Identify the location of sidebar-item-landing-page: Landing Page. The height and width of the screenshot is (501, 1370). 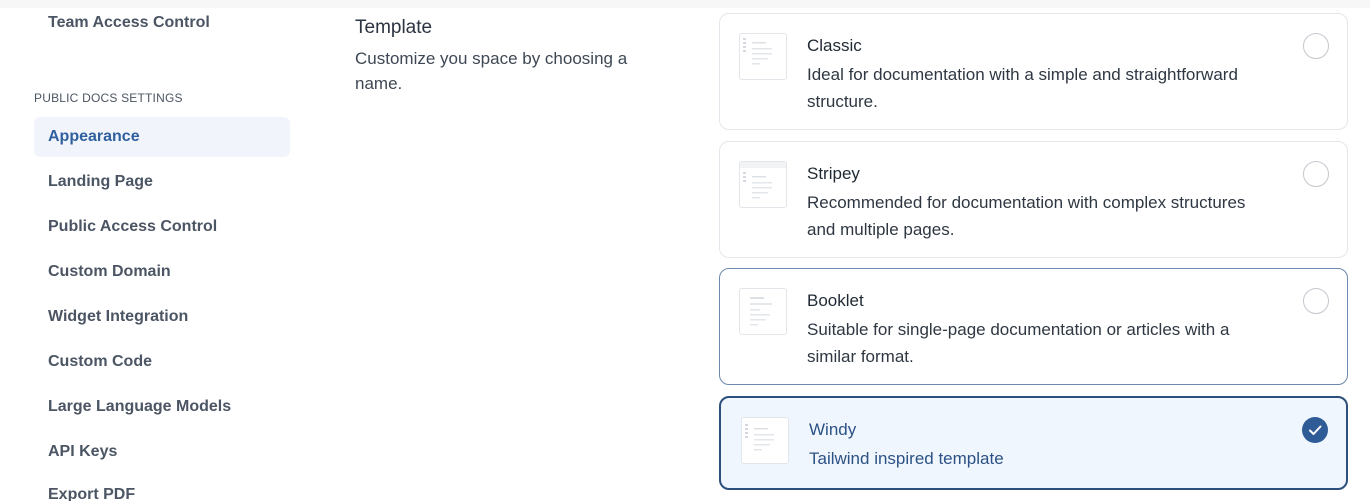
(162, 182).